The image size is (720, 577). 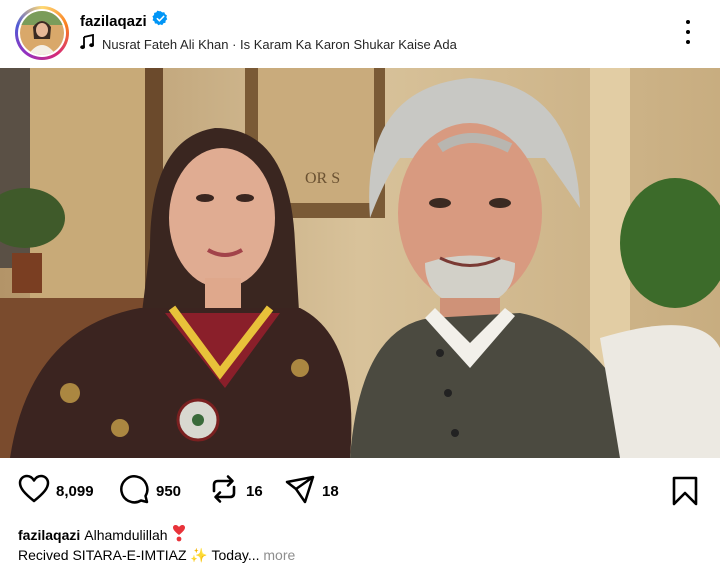 I want to click on heart-icon, so click(x=34, y=491).